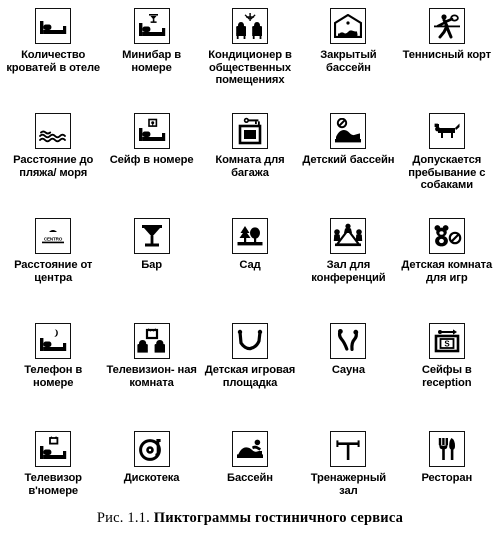 This screenshot has height=535, width=500. Describe the element at coordinates (152, 61) in the screenshot. I see `pictogram-label: Минибар в номере` at that location.